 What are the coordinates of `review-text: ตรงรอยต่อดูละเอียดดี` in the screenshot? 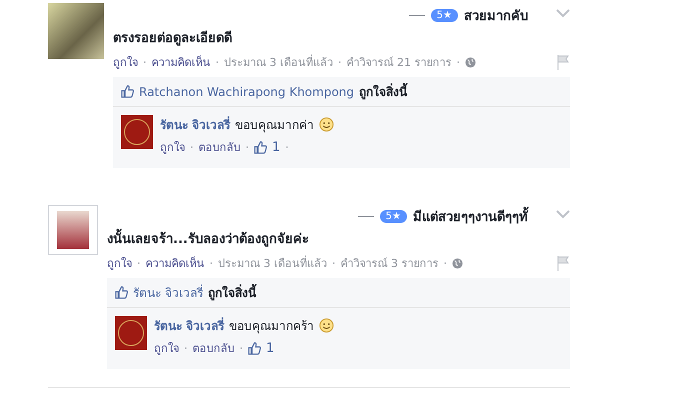 It's located at (173, 39).